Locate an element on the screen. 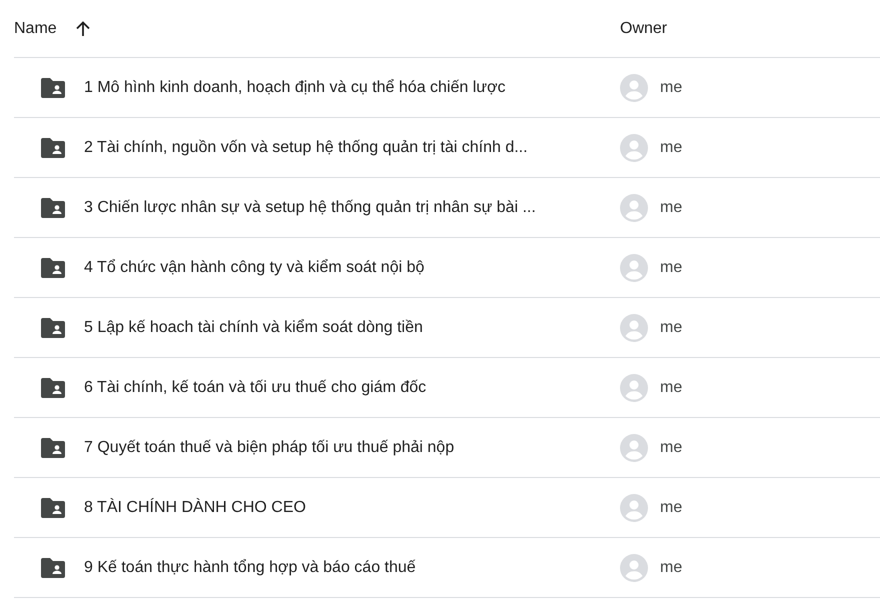 This screenshot has height=600, width=880. folder-name: 5 Lập kế hoach tài chính và kiểm soát dòng tiền is located at coordinates (352, 327).